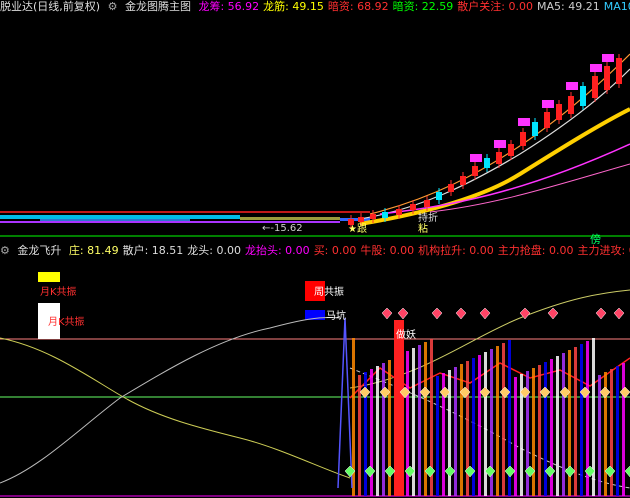 This screenshot has height=498, width=630. What do you see at coordinates (214, 250) in the screenshot?
I see `sub-field-2: 龙头: 0.00` at bounding box center [214, 250].